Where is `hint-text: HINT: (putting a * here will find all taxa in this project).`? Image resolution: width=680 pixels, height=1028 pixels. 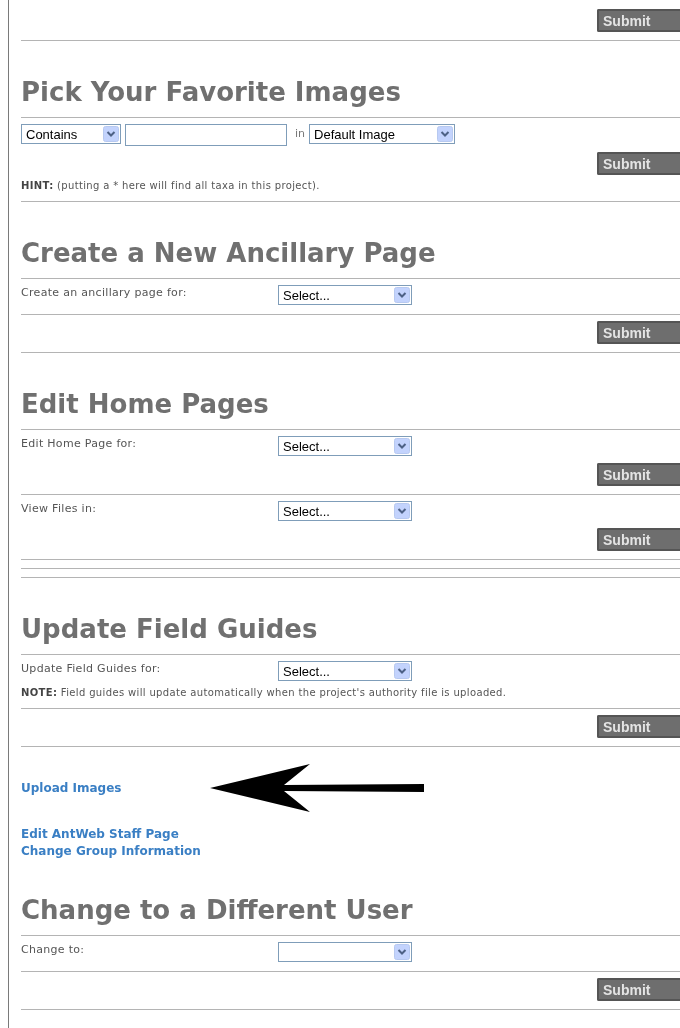 hint-text: HINT: (putting a * here will find all taxa in this project). is located at coordinates (171, 186).